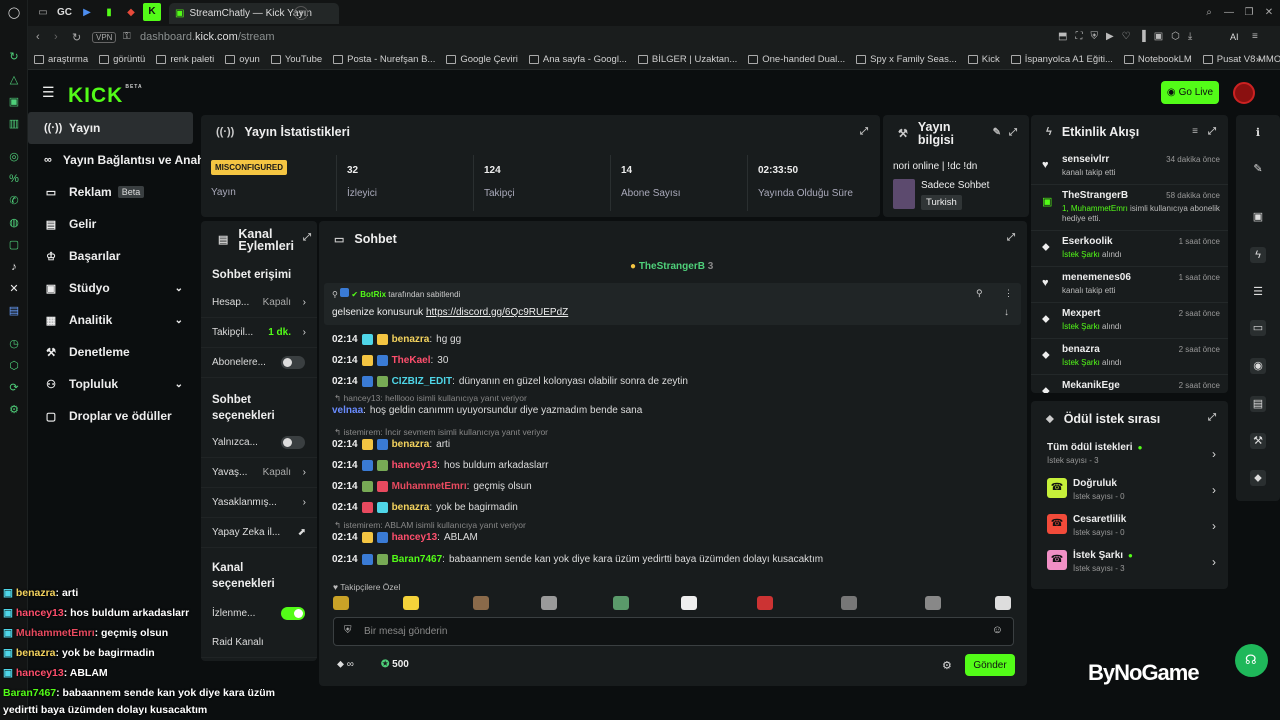  Describe the element at coordinates (259, 503) in the screenshot. I see `action-row: Yasaklanmış... ›` at that location.